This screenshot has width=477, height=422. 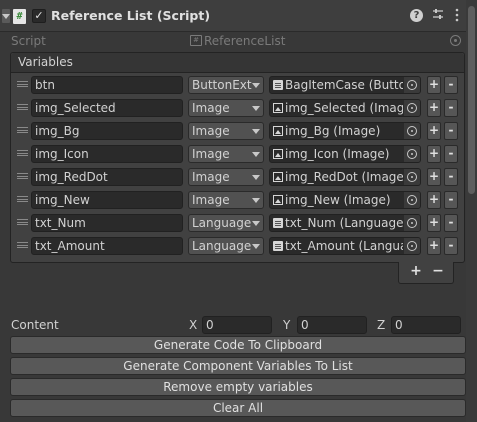 What do you see at coordinates (245, 41) in the screenshot?
I see `script-value: ReferenceList` at bounding box center [245, 41].